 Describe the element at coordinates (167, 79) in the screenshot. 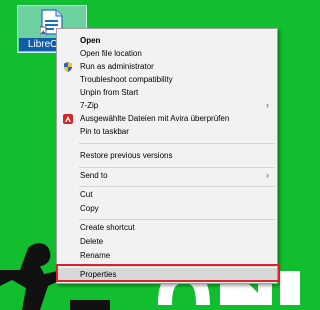

I see `menu-item-troubleshoot-compatibility: Troubleshoot compatibility` at that location.